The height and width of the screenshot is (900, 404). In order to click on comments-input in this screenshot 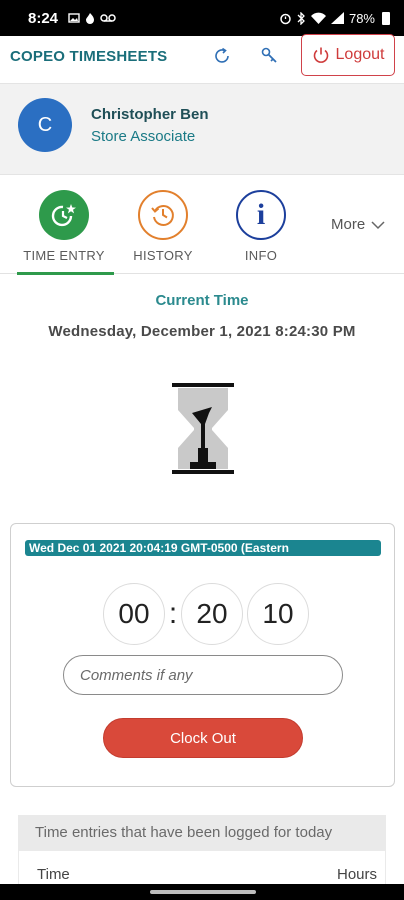, I will do `click(203, 675)`.